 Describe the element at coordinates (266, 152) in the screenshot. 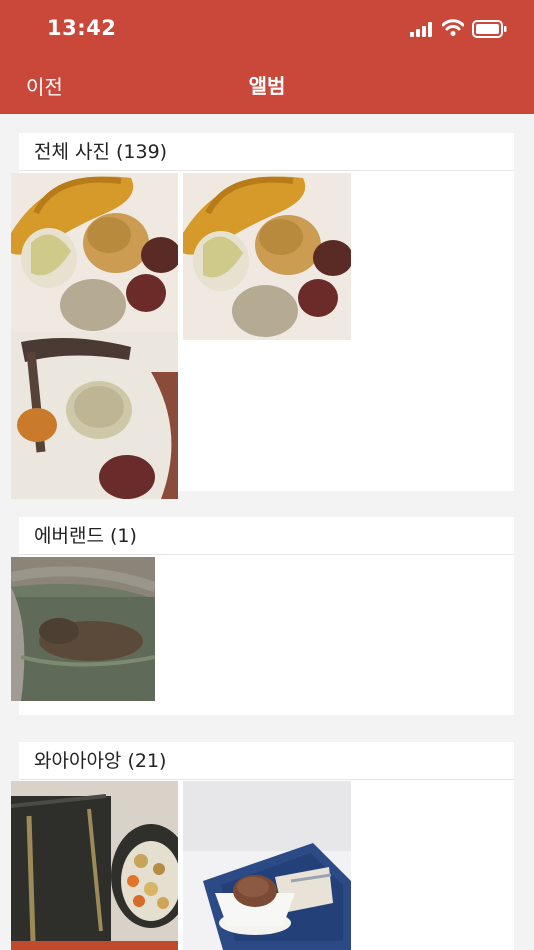

I see `album-title-all-photos: 전체 사진 (139)` at that location.